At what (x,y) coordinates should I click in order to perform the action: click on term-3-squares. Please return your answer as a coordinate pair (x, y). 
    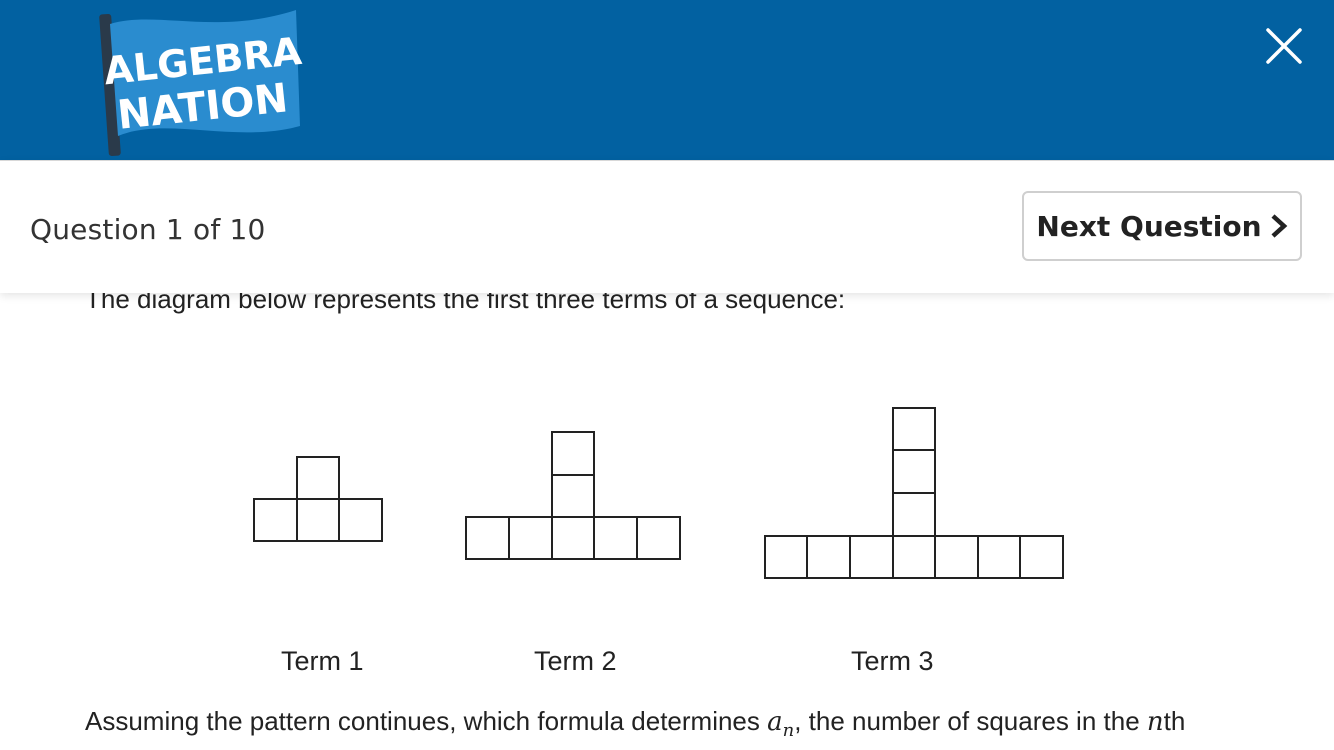
    Looking at the image, I should click on (914, 493).